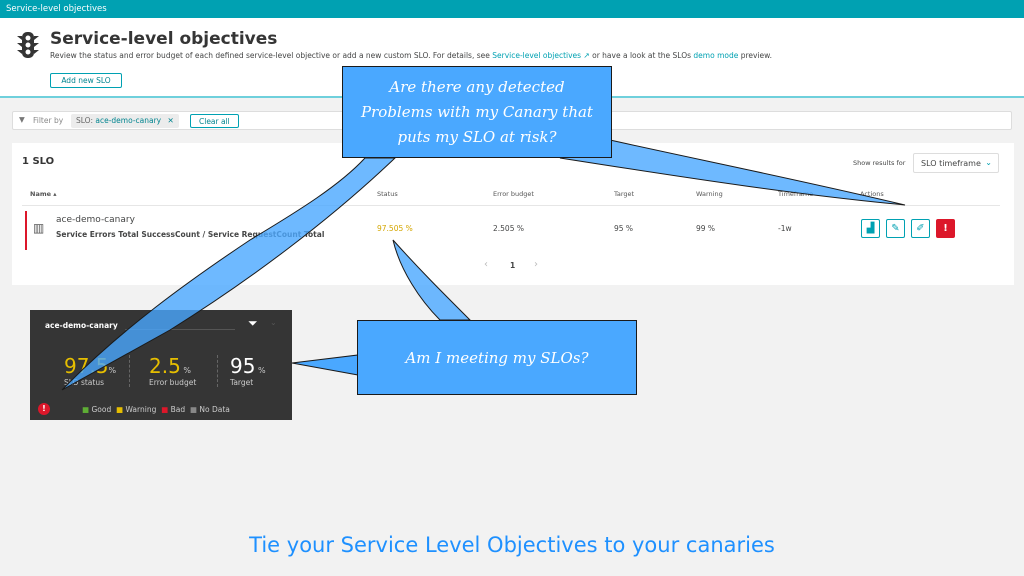 The width and height of the screenshot is (1024, 576). What do you see at coordinates (229, 274) in the screenshot?
I see `arrow-to-widget` at bounding box center [229, 274].